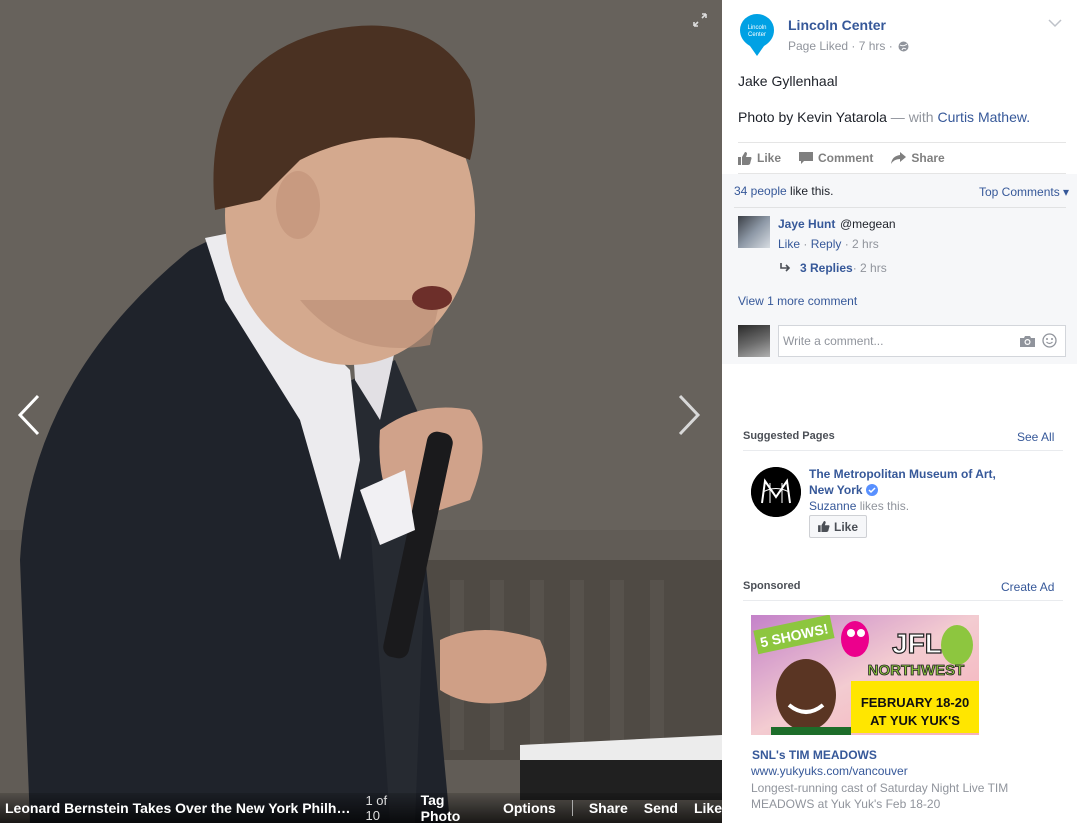 The image size is (1077, 823). What do you see at coordinates (769, 158) in the screenshot?
I see `like-label: Like` at bounding box center [769, 158].